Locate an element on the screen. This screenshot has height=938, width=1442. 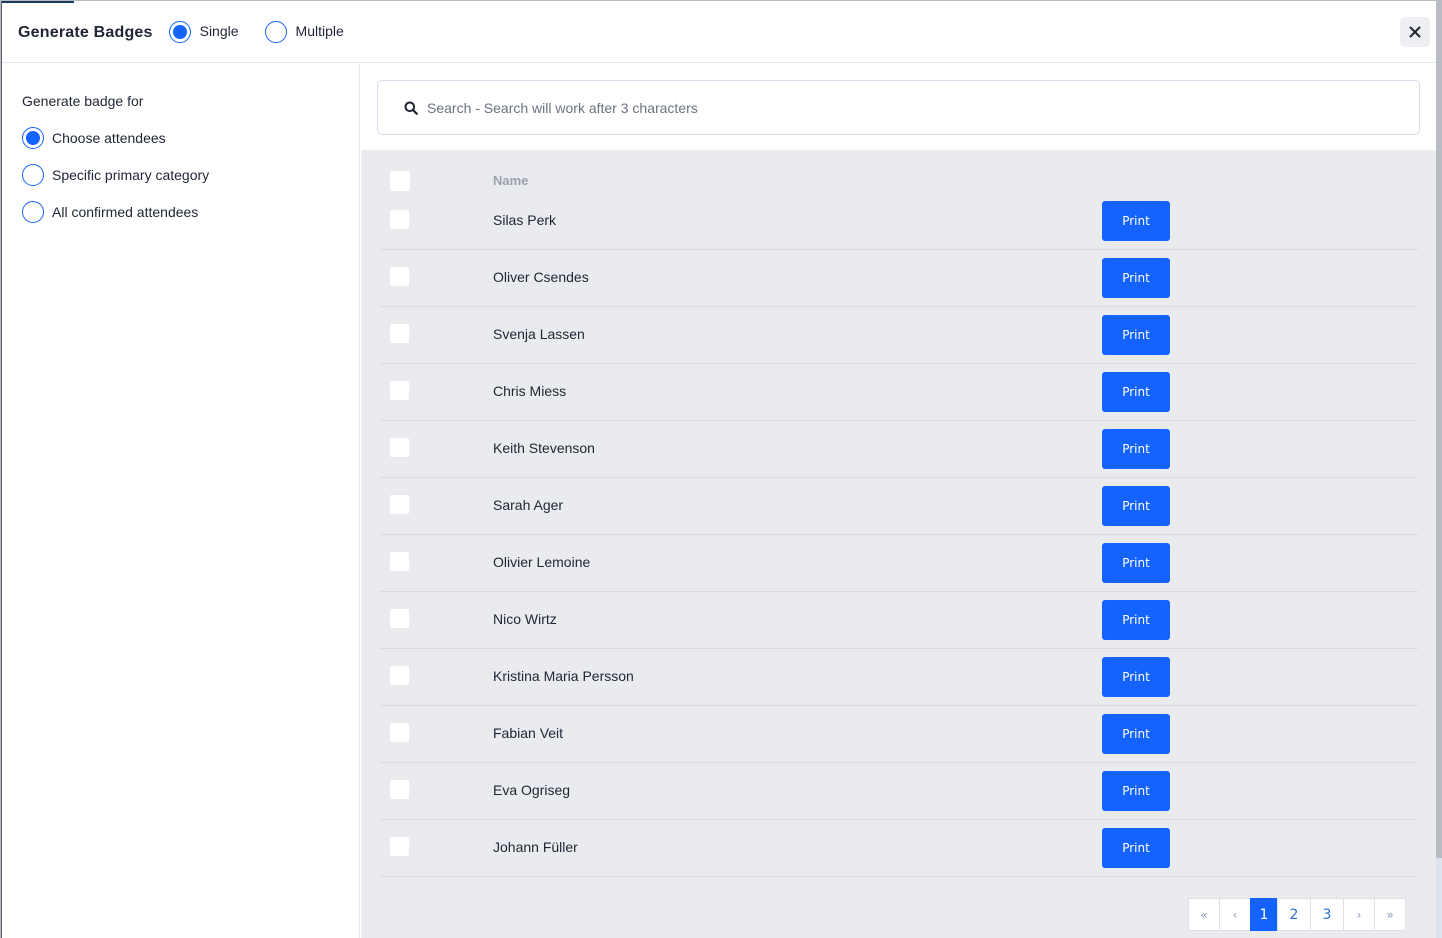
option-label: Choose attendees is located at coordinates (109, 138).